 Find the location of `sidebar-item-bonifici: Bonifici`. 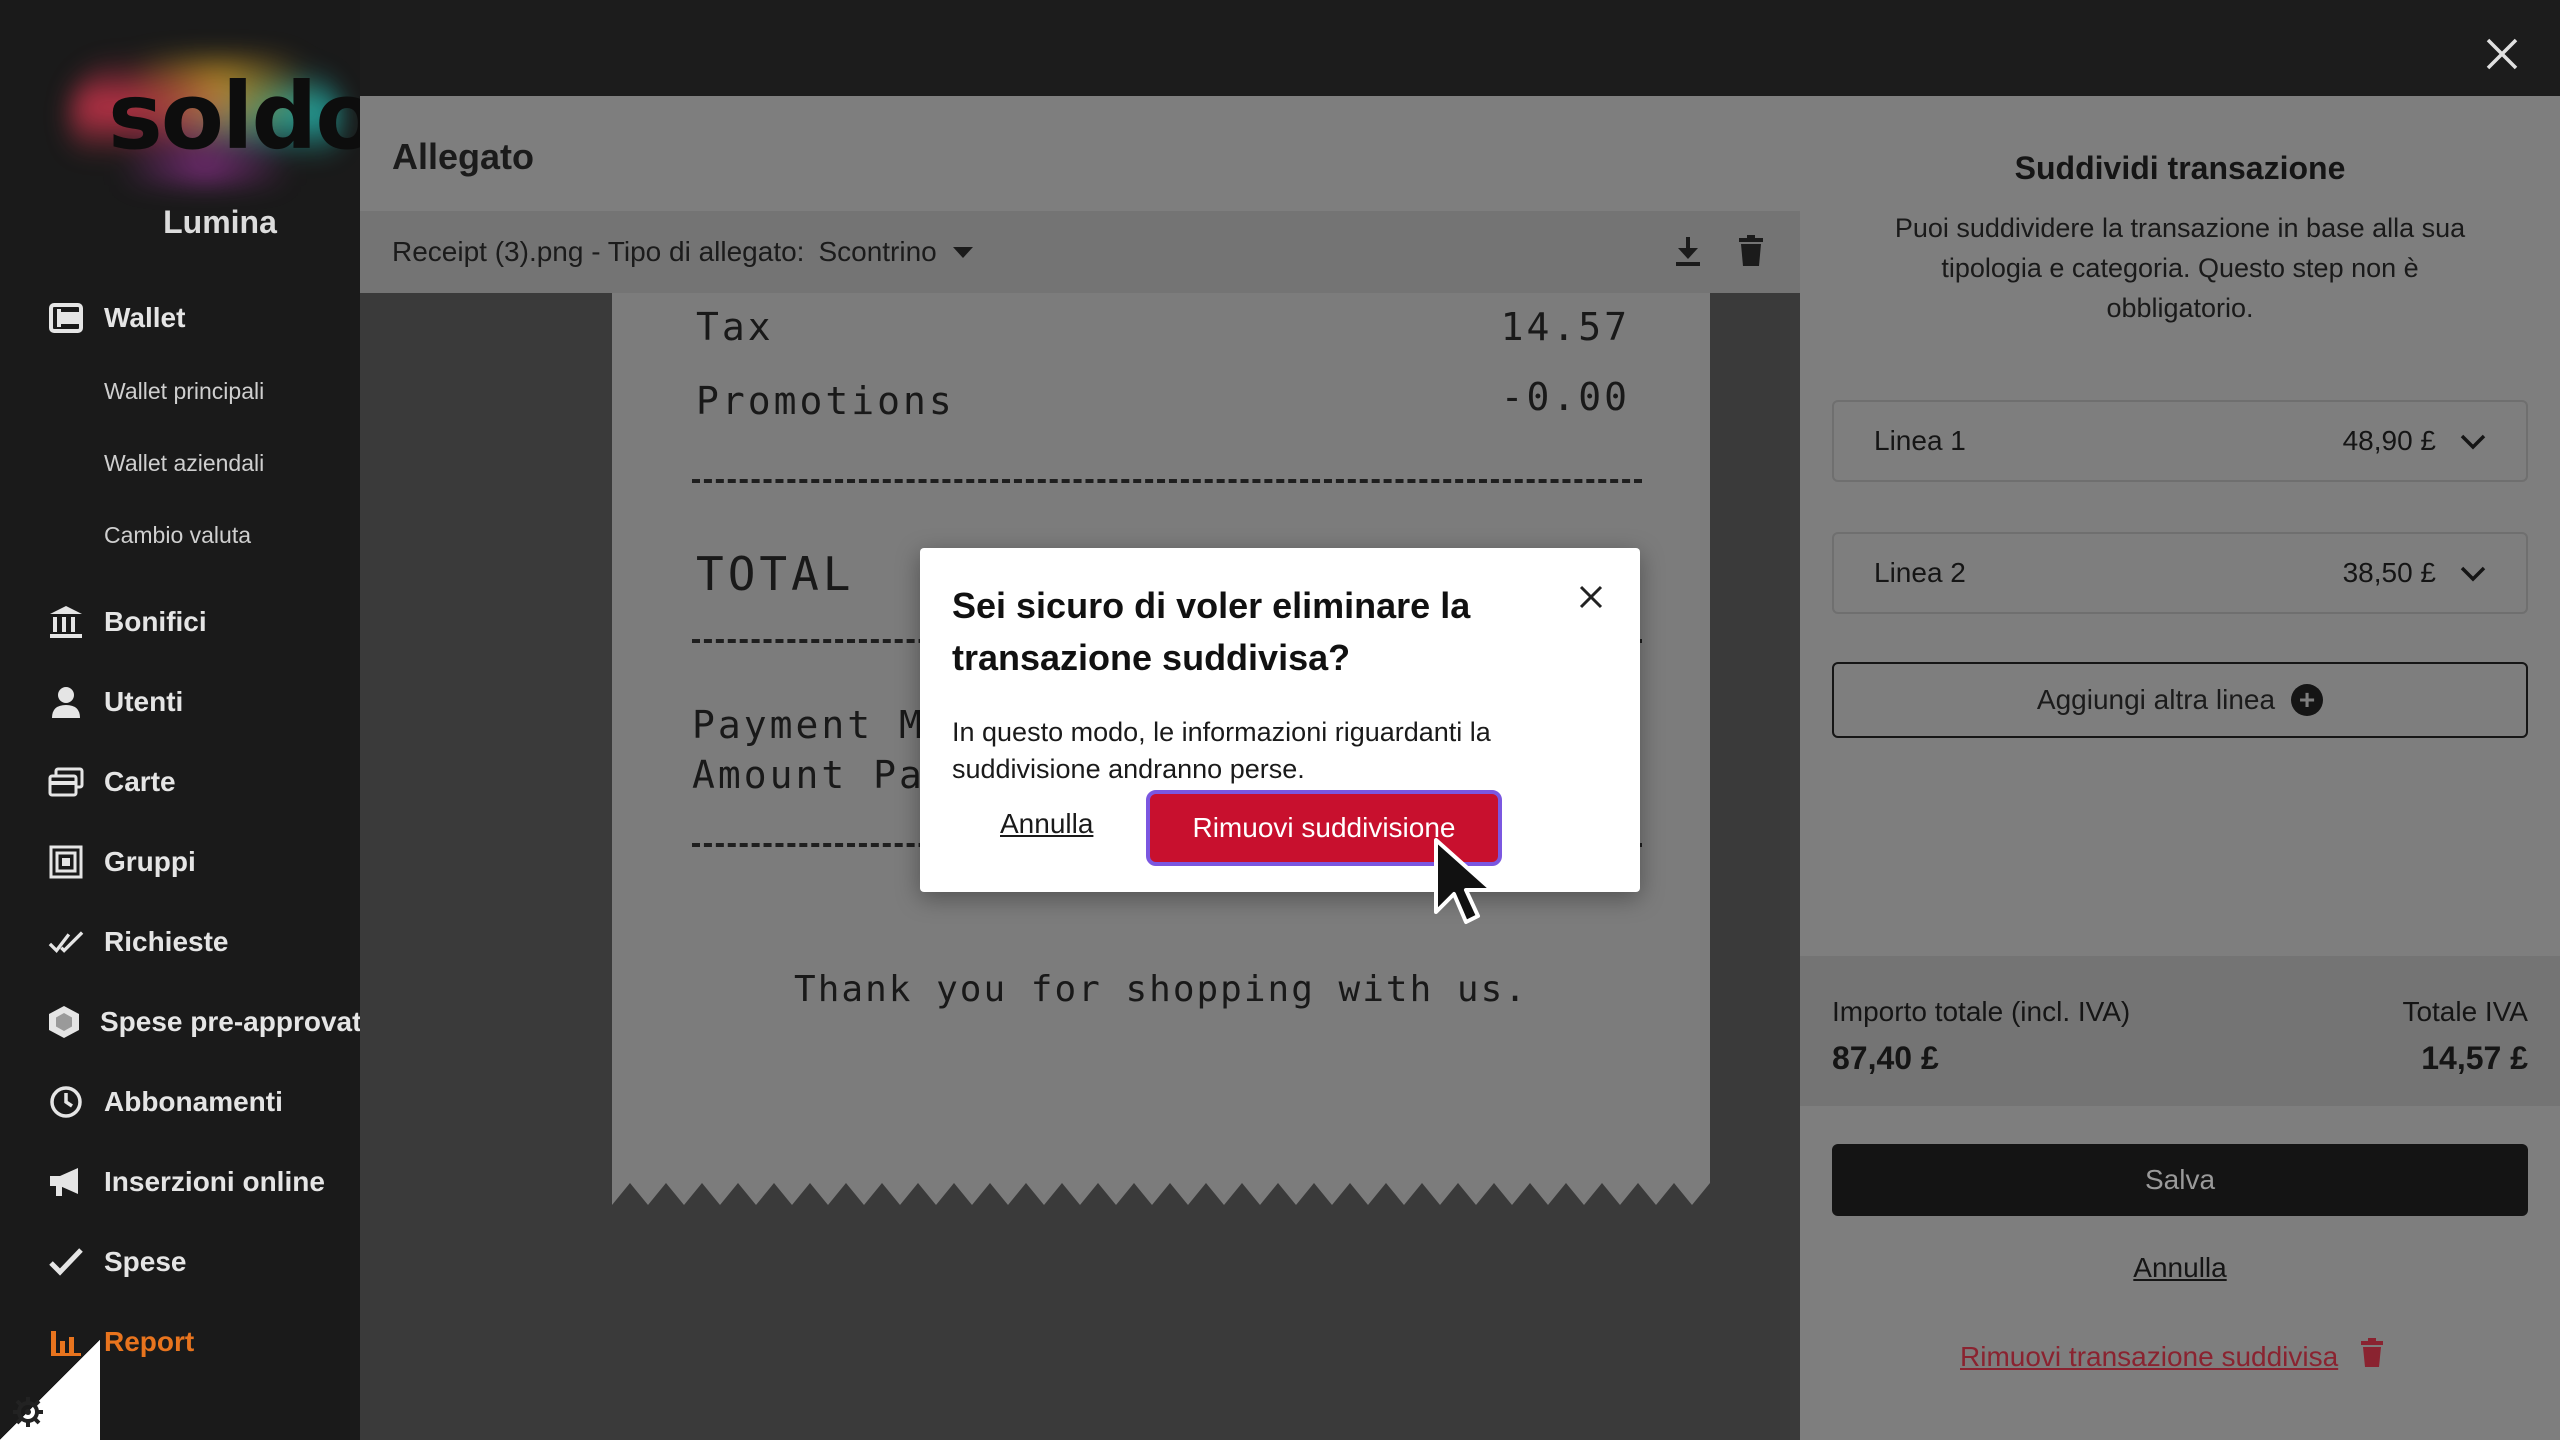

sidebar-item-bonifici: Bonifici is located at coordinates (204, 622).